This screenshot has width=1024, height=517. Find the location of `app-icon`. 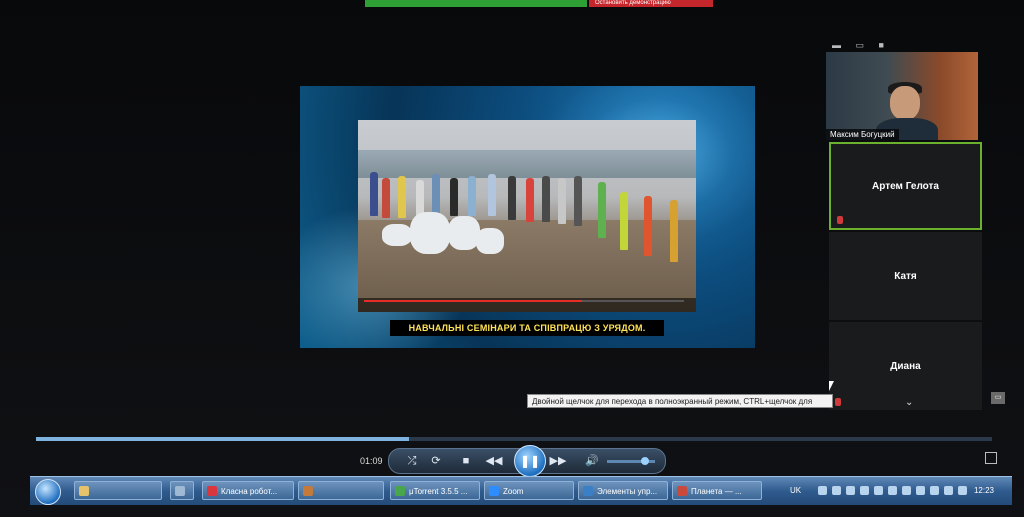

app-icon is located at coordinates (308, 491).